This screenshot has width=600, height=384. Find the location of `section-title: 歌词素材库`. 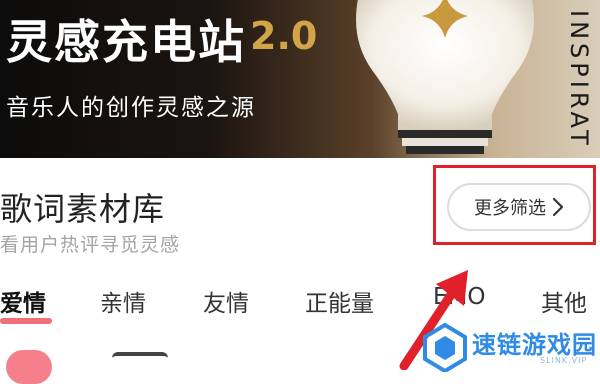

section-title: 歌词素材库 is located at coordinates (83, 209).